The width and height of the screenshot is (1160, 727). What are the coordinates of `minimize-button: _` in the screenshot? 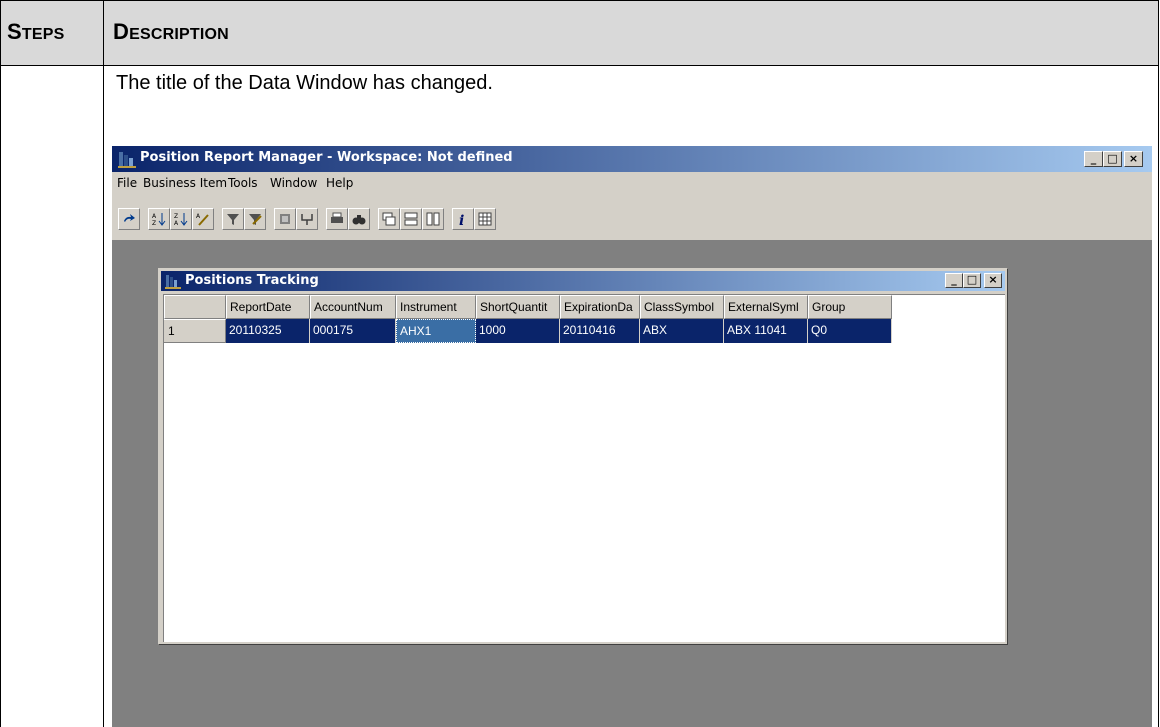 It's located at (1093, 159).